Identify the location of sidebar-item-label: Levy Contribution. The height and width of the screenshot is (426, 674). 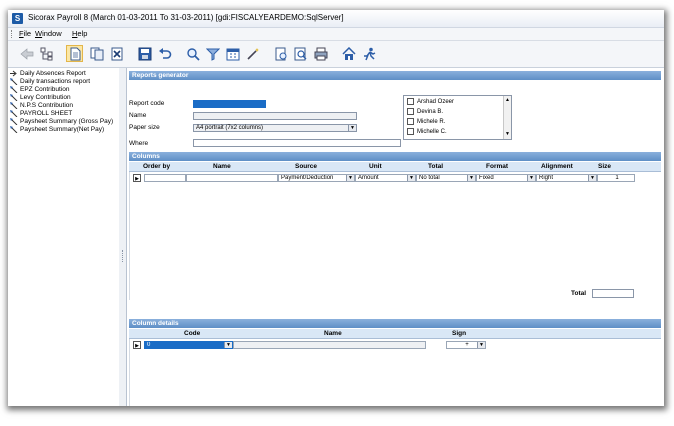
(45, 97).